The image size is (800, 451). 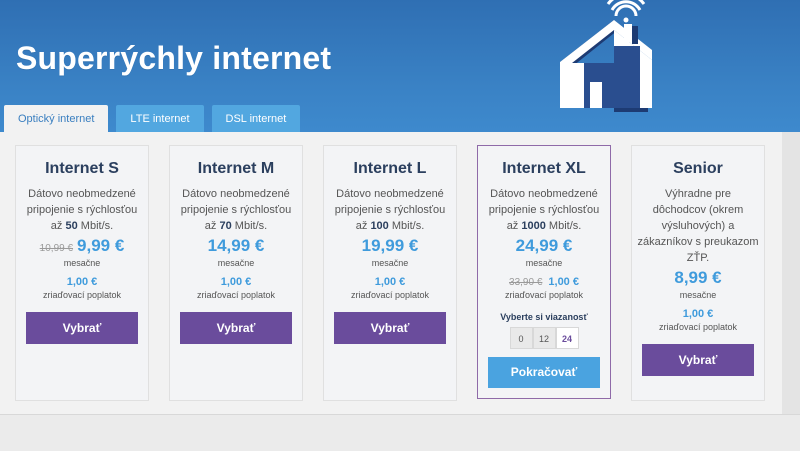 I want to click on plan-price: 24,99 €, so click(x=544, y=245).